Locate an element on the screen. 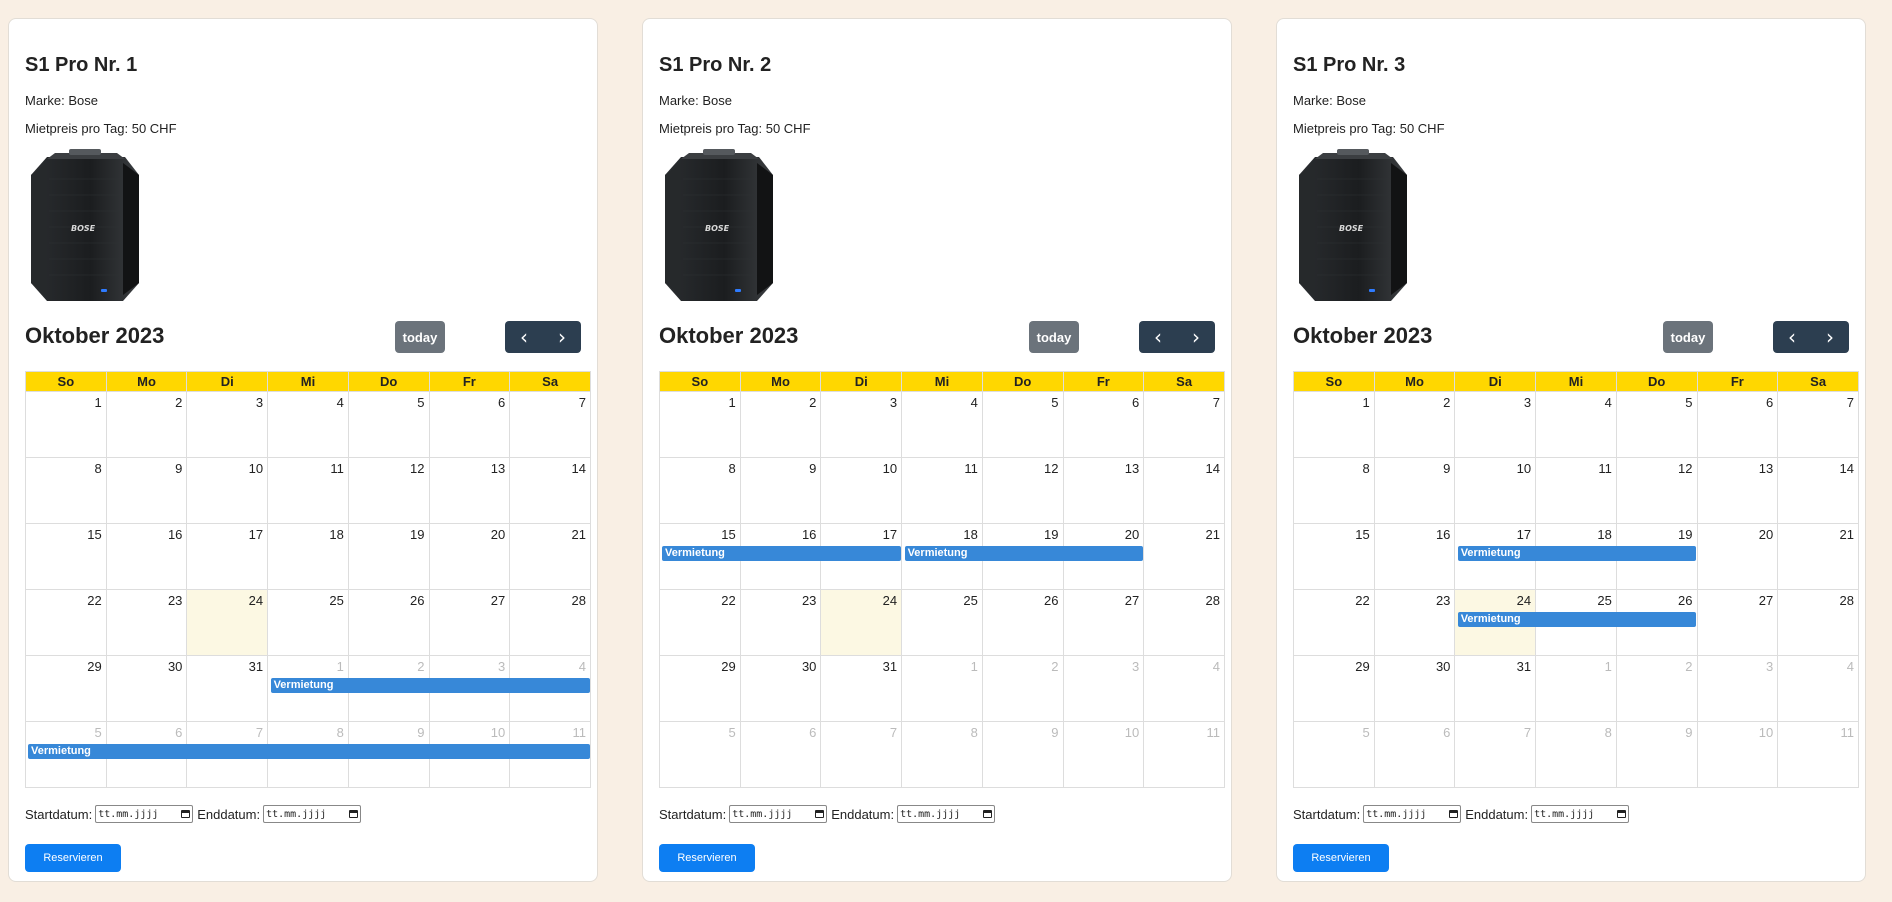  calendar-day-cell: 28 is located at coordinates (1818, 622).